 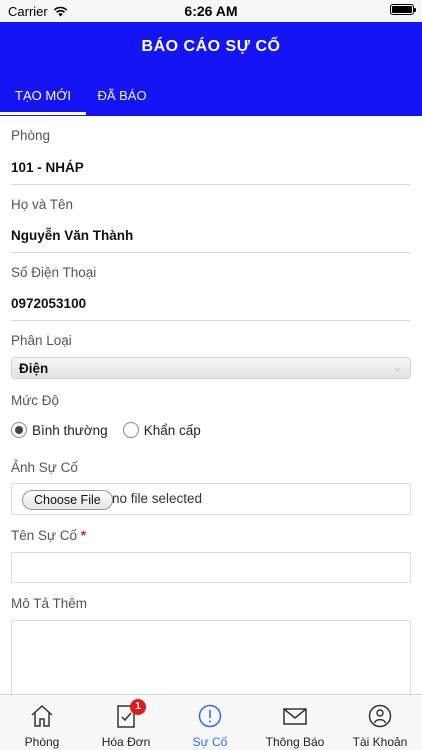 I want to click on status-bar: Carrier 6:26 AM, so click(x=211, y=11).